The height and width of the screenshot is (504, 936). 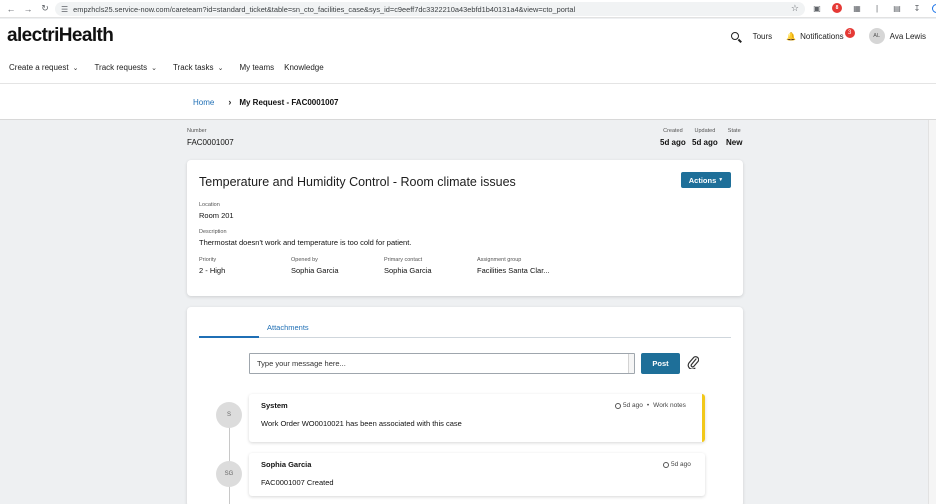 What do you see at coordinates (11, 9) in the screenshot?
I see `back-icon: ←` at bounding box center [11, 9].